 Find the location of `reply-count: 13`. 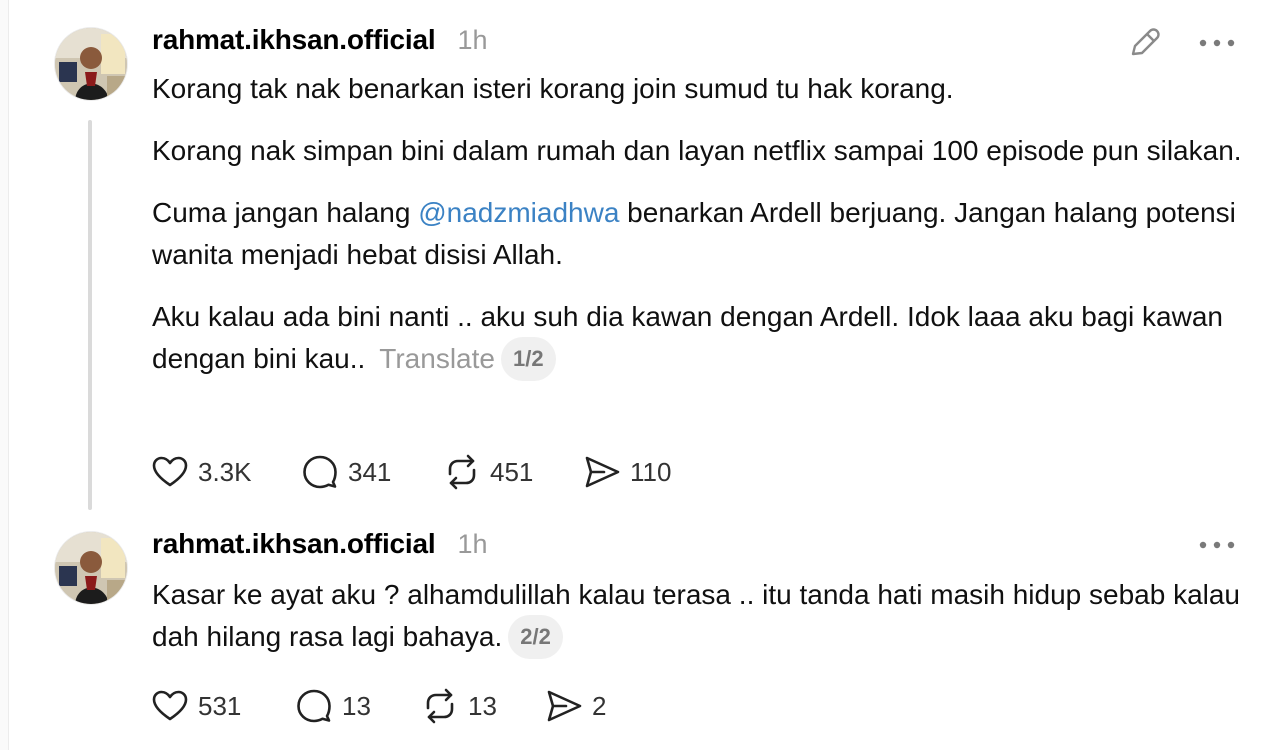

reply-count: 13 is located at coordinates (356, 705).